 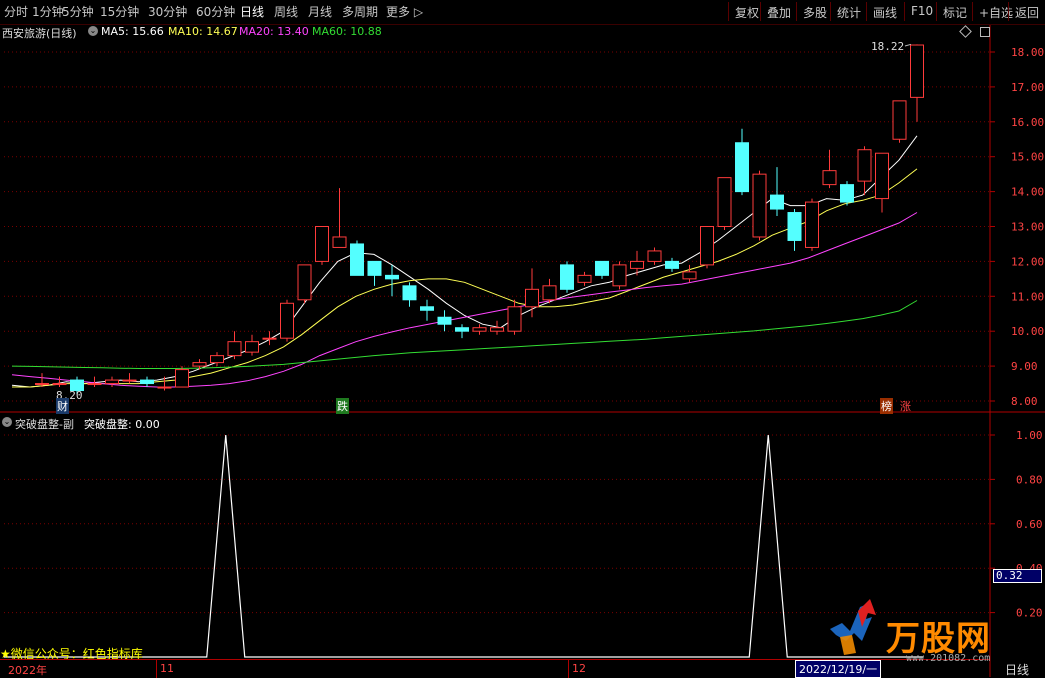 What do you see at coordinates (215, 11) in the screenshot?
I see `period-5: 60分钟` at bounding box center [215, 11].